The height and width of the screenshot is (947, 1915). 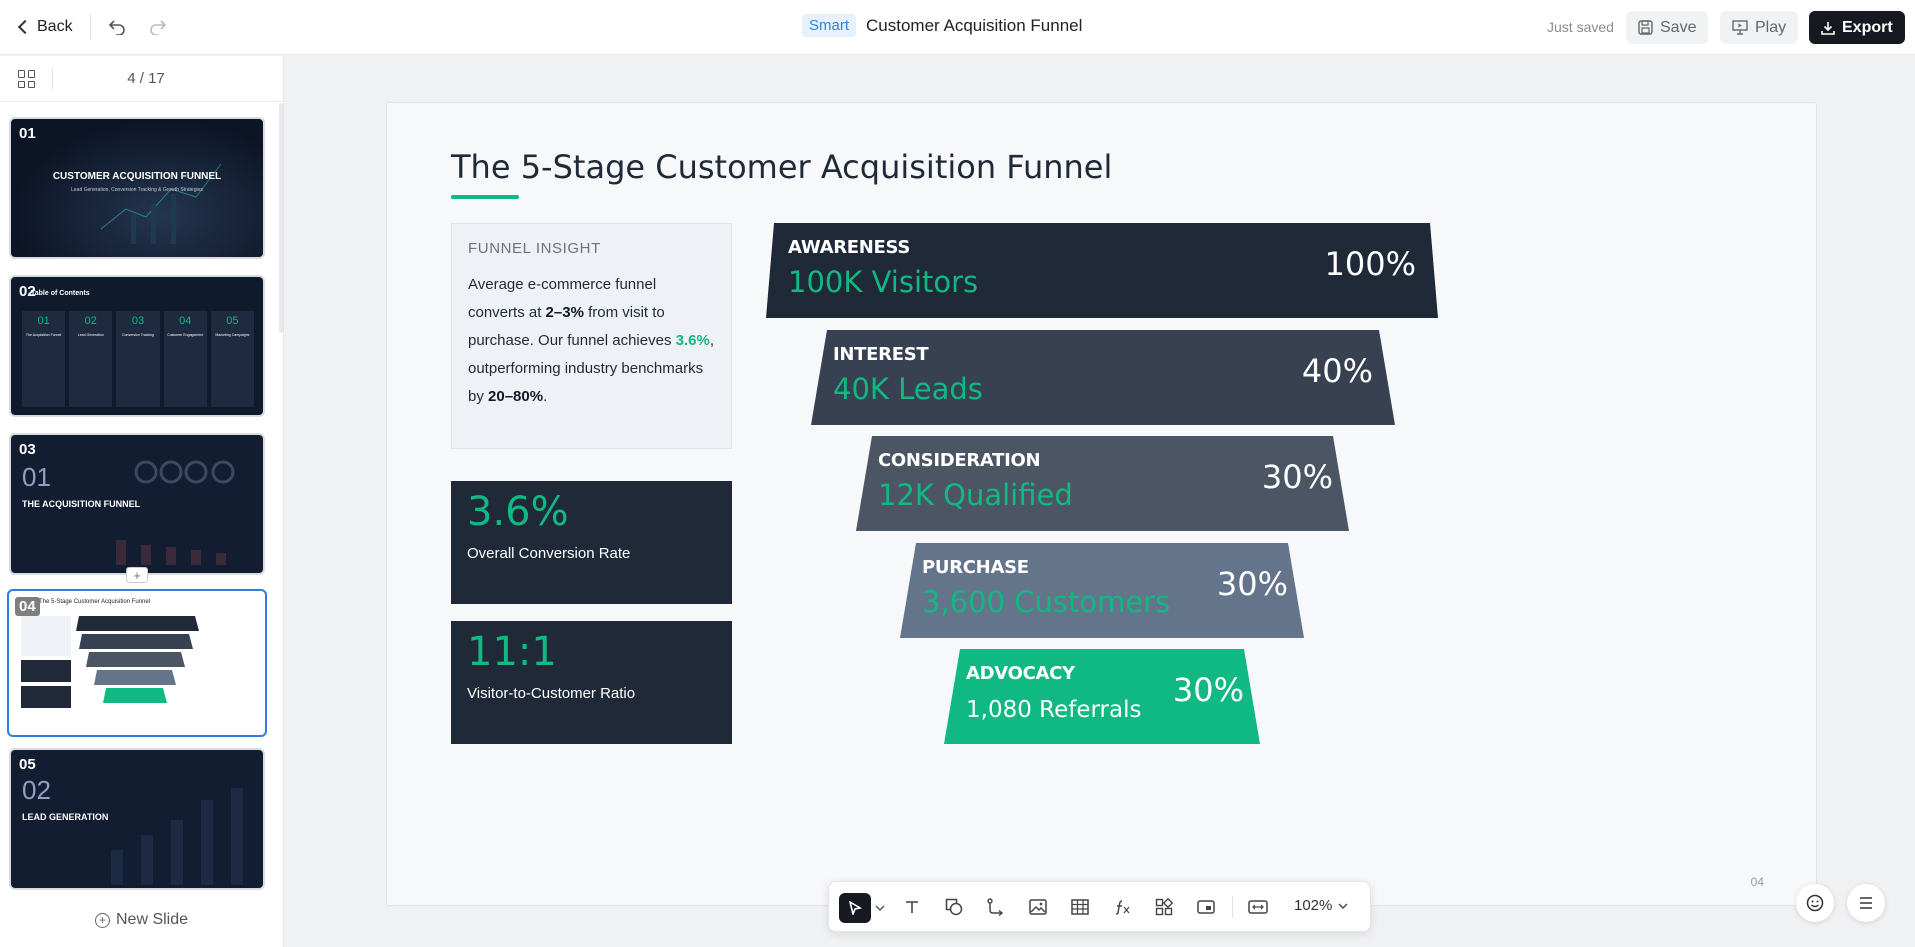 What do you see at coordinates (954, 907) in the screenshot?
I see `shape-tool` at bounding box center [954, 907].